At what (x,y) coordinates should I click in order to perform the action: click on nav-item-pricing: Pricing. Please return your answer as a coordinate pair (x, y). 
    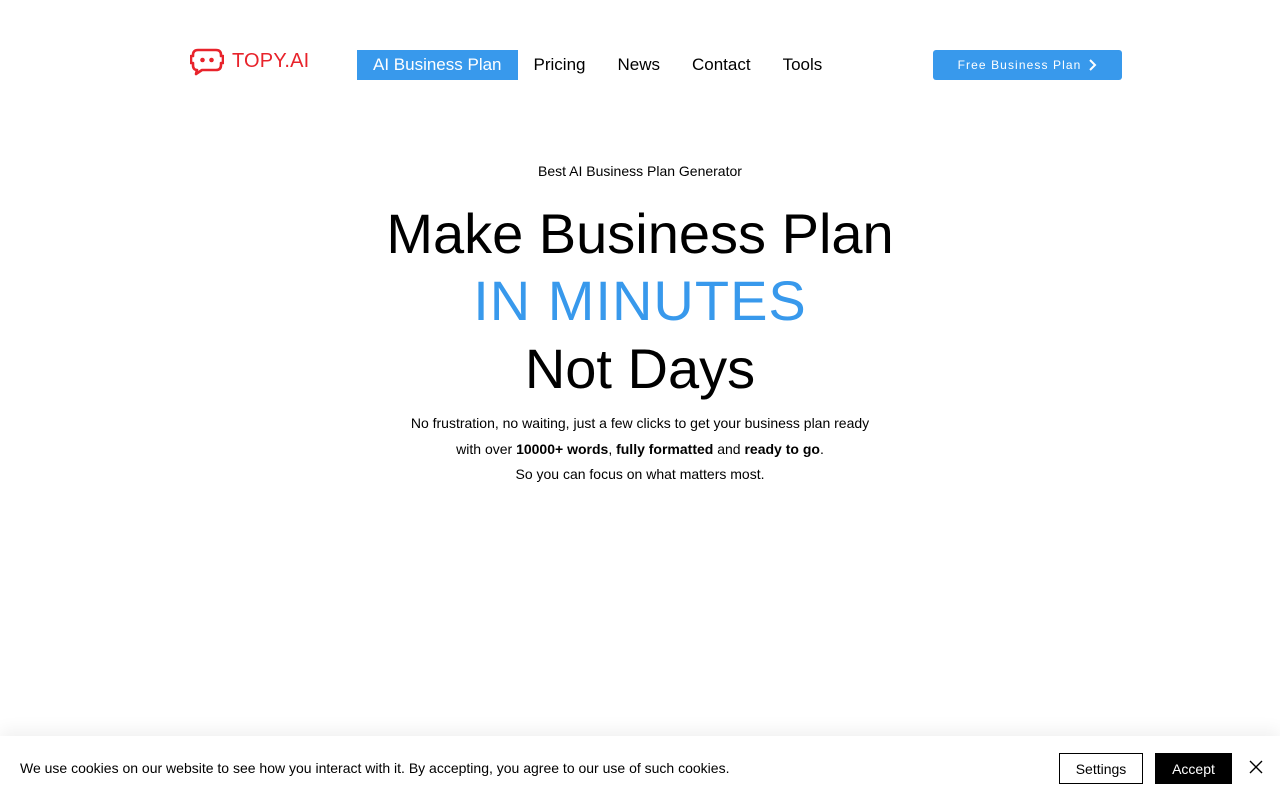
    Looking at the image, I should click on (560, 65).